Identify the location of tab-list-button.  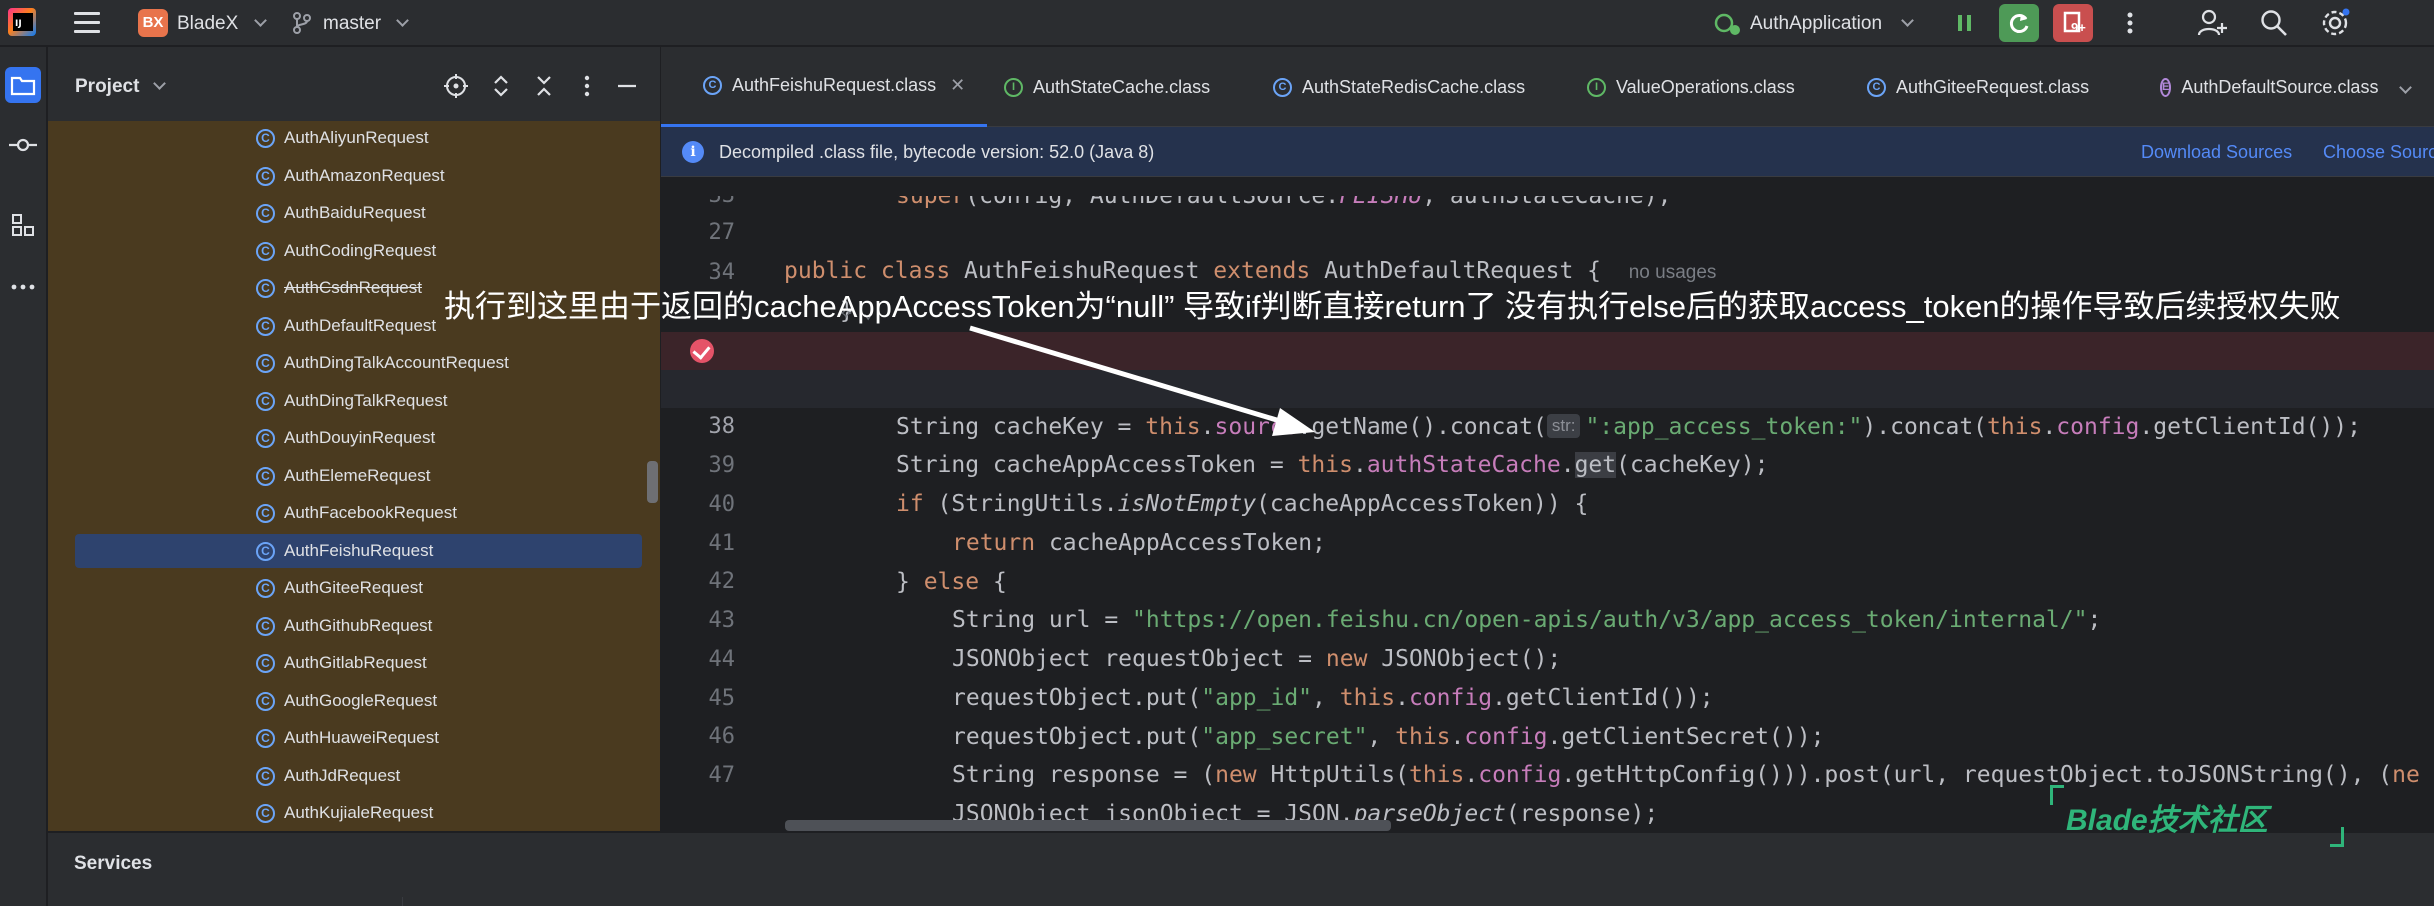
(2405, 88).